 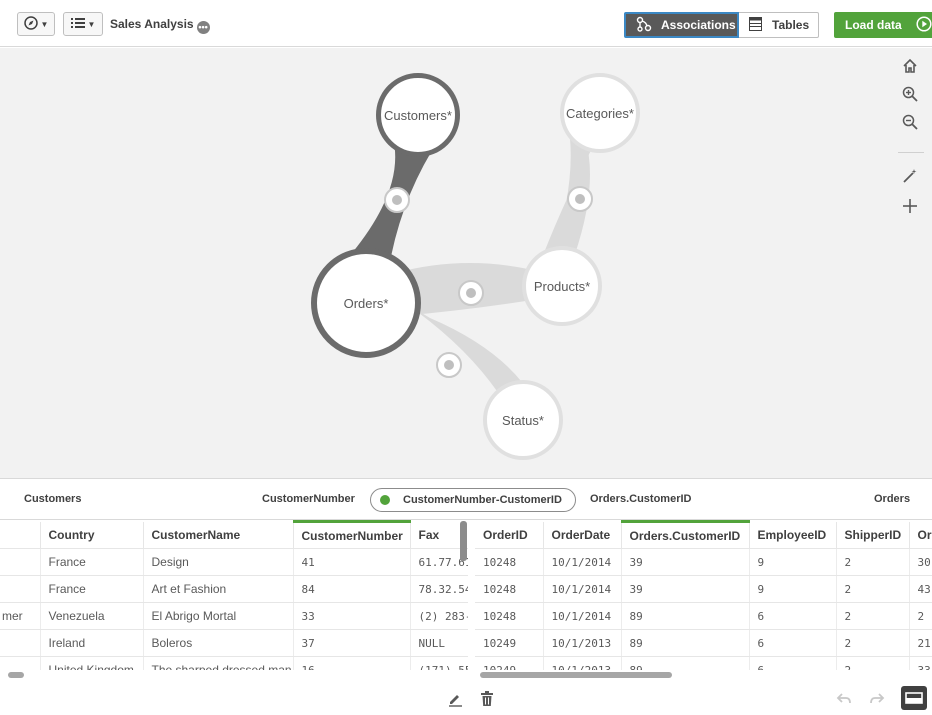 I want to click on table-row: 10248 10/1/2014 39 9 2 43, so click(x=703, y=589).